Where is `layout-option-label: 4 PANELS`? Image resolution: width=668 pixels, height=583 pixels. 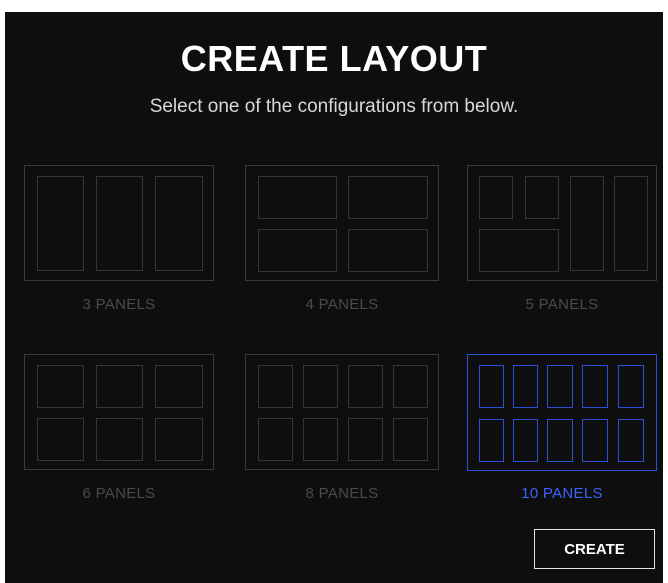 layout-option-label: 4 PANELS is located at coordinates (342, 304).